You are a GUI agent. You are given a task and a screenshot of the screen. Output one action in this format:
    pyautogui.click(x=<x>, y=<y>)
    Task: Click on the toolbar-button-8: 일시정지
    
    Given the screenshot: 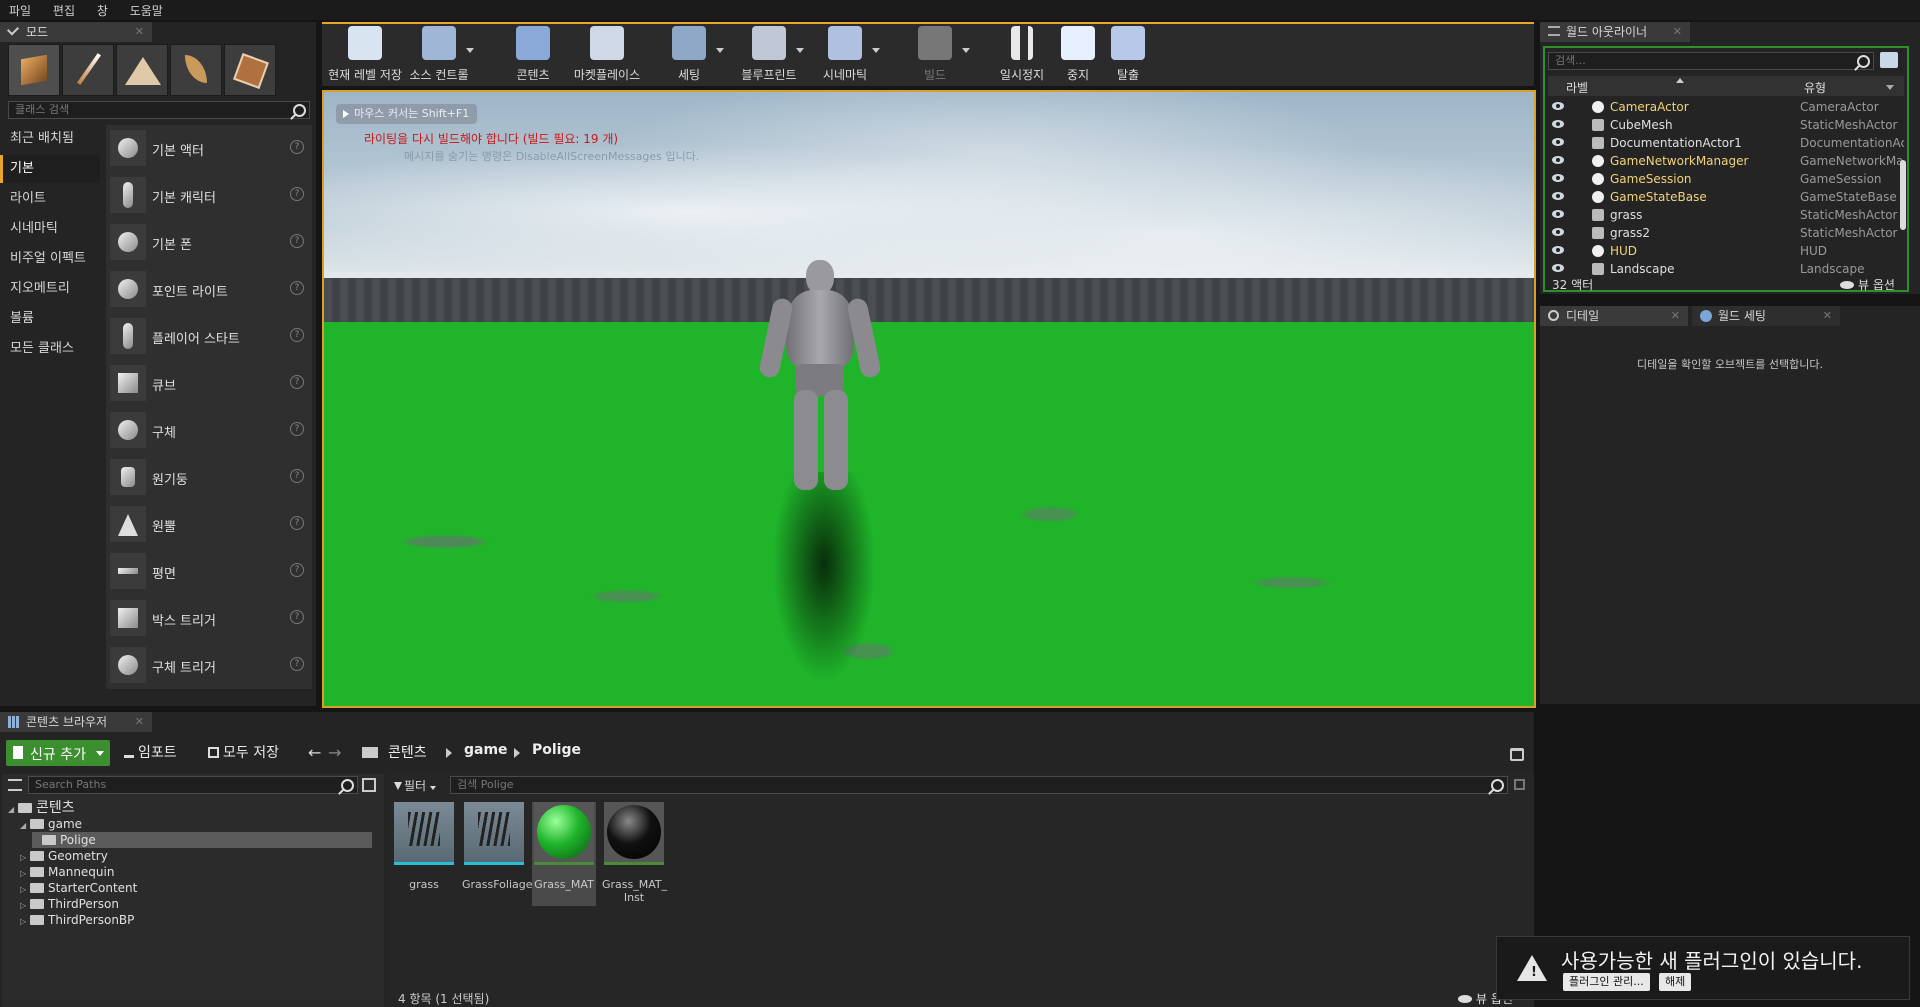 What is the action you would take?
    pyautogui.click(x=1022, y=53)
    